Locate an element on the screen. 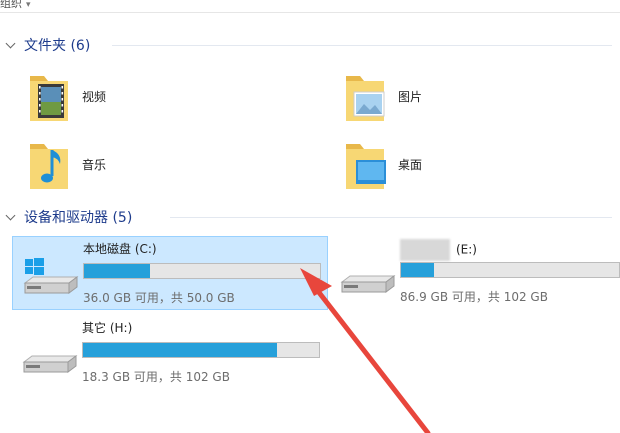 This screenshot has width=620, height=433. desktop-folder-icon is located at coordinates (365, 164).